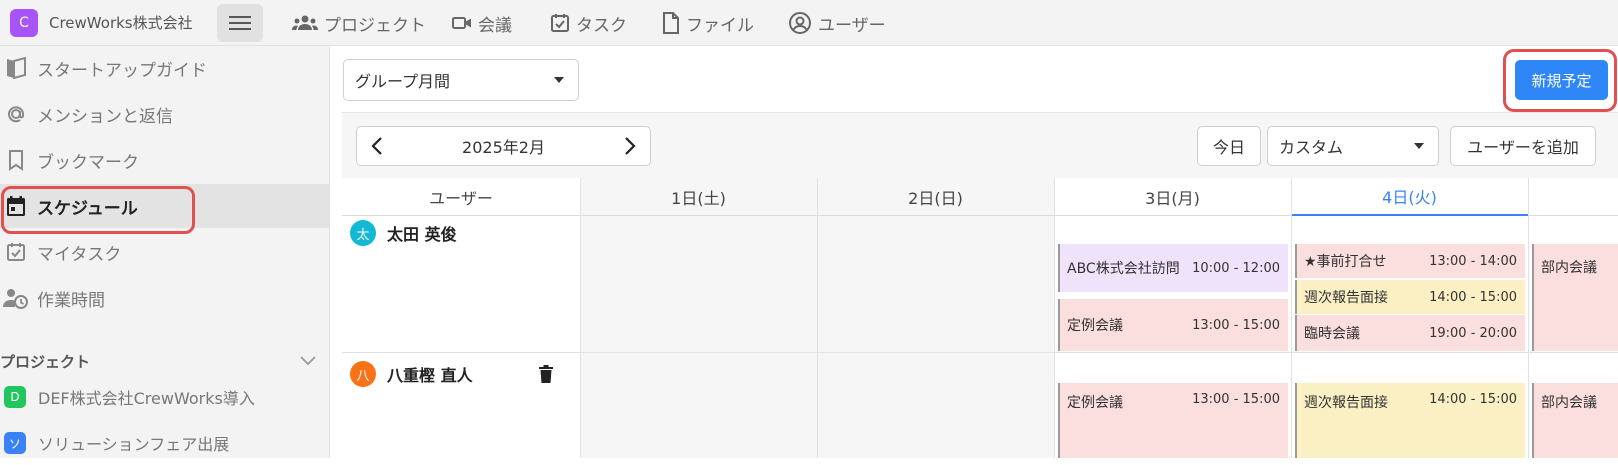 Image resolution: width=1618 pixels, height=465 pixels. I want to click on event-dept-meeting: 部内会議, so click(1575, 297).